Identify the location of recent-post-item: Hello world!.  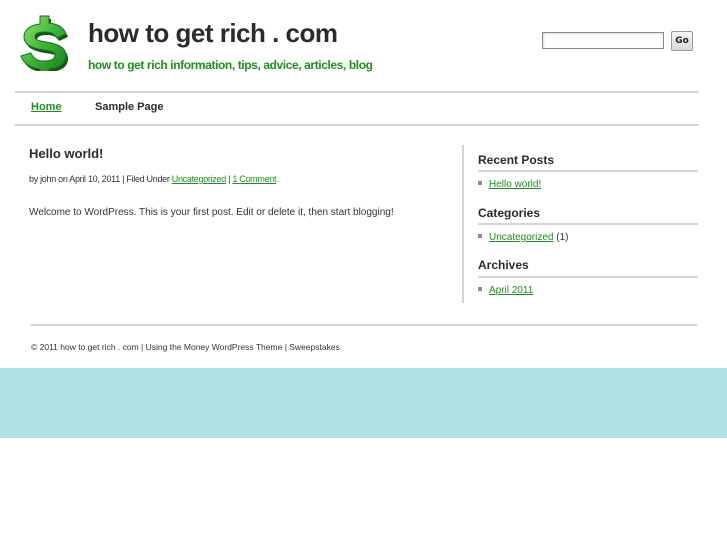
(509, 184).